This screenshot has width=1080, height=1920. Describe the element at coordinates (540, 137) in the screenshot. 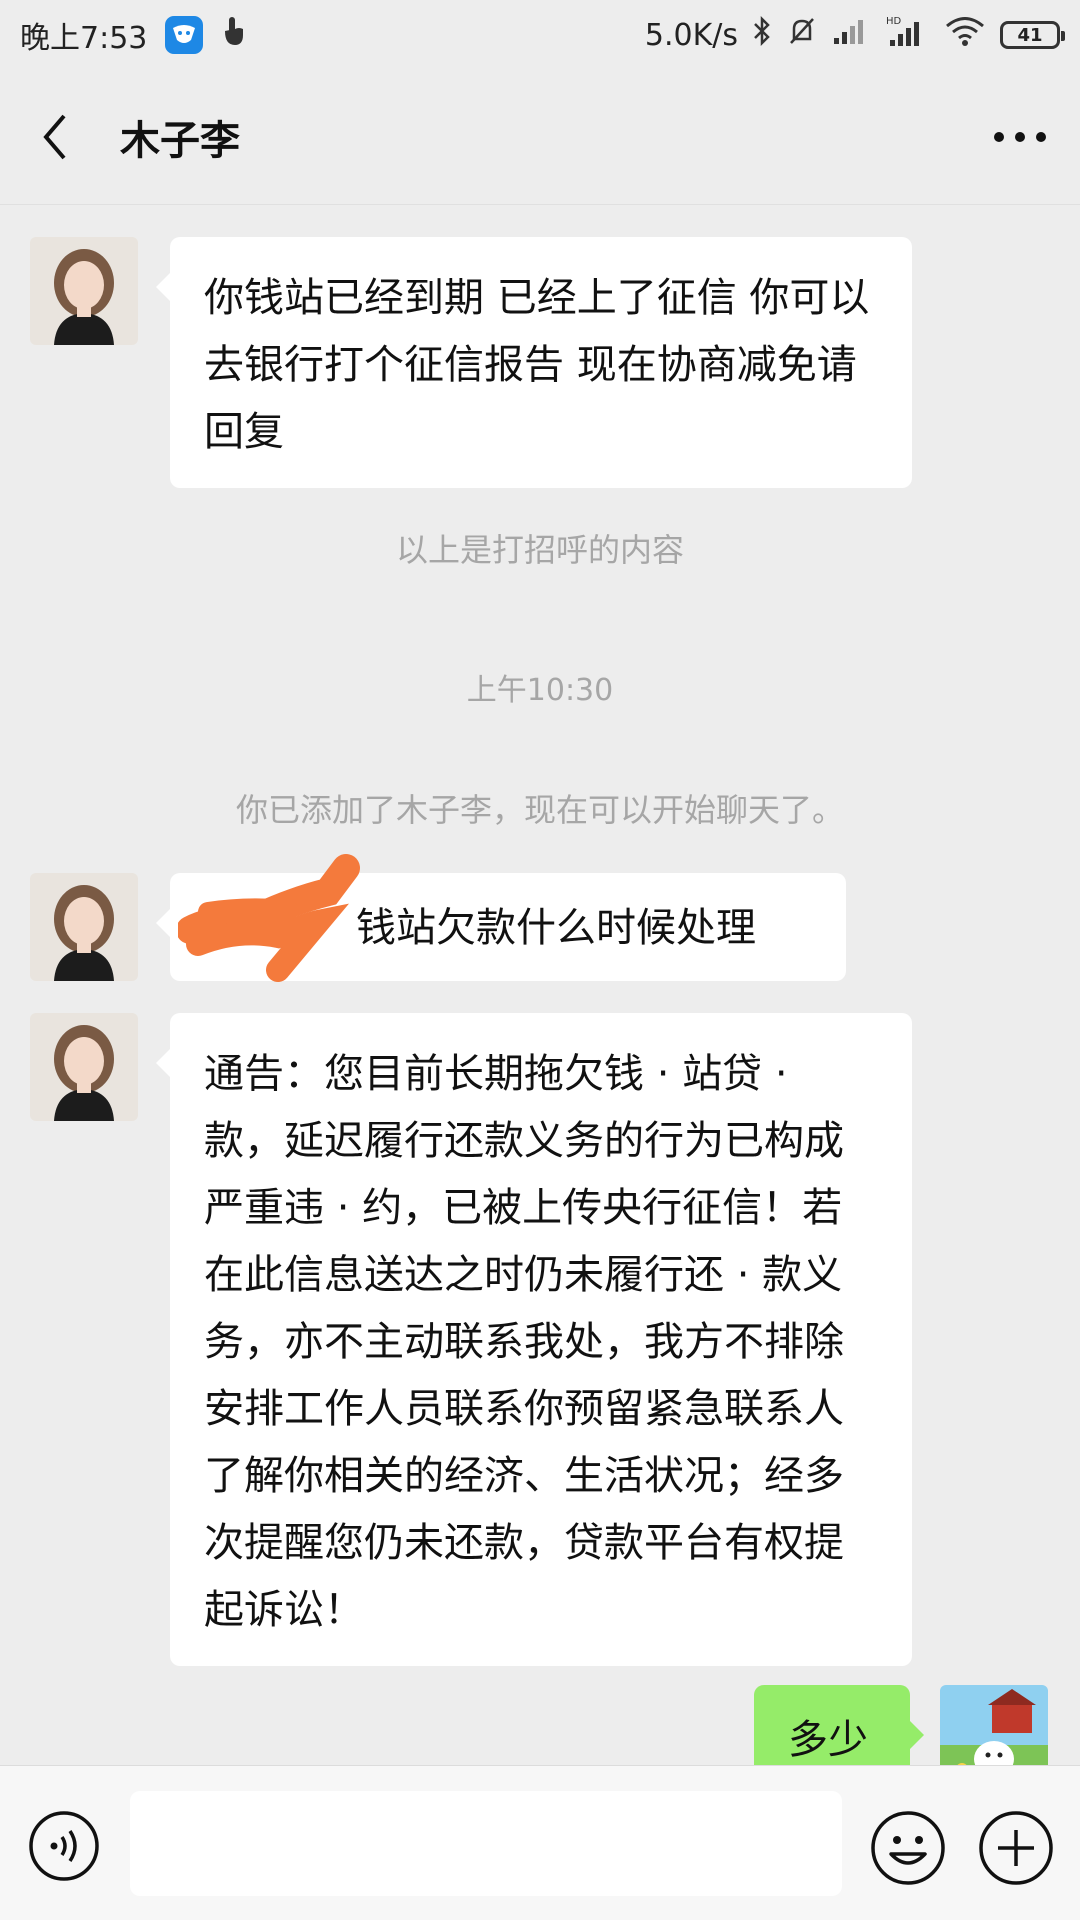

I see `chat-header: 木子李` at that location.